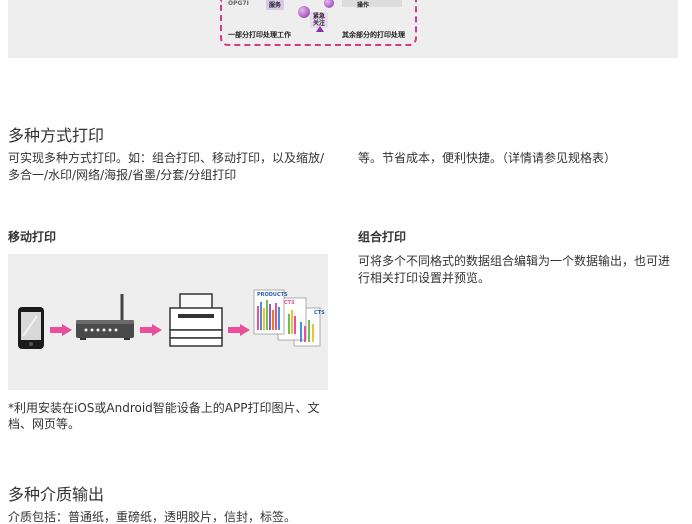 Image resolution: width=692 pixels, height=524 pixels. Describe the element at coordinates (319, 313) in the screenshot. I see `doc-label-cts-2: CTS` at that location.